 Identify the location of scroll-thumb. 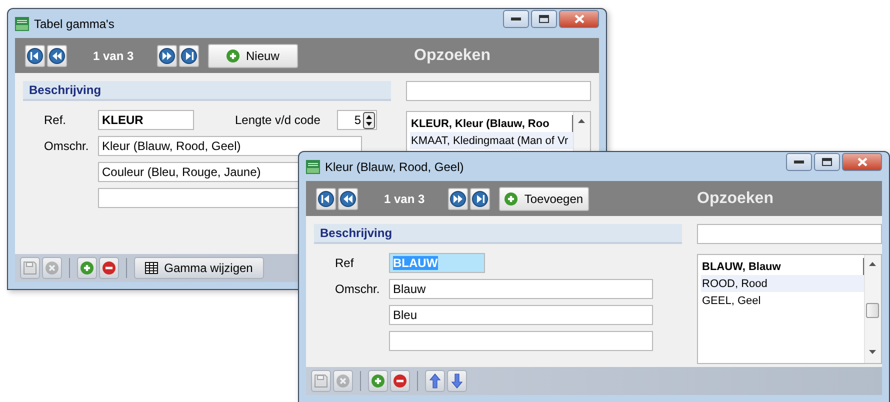
(872, 310).